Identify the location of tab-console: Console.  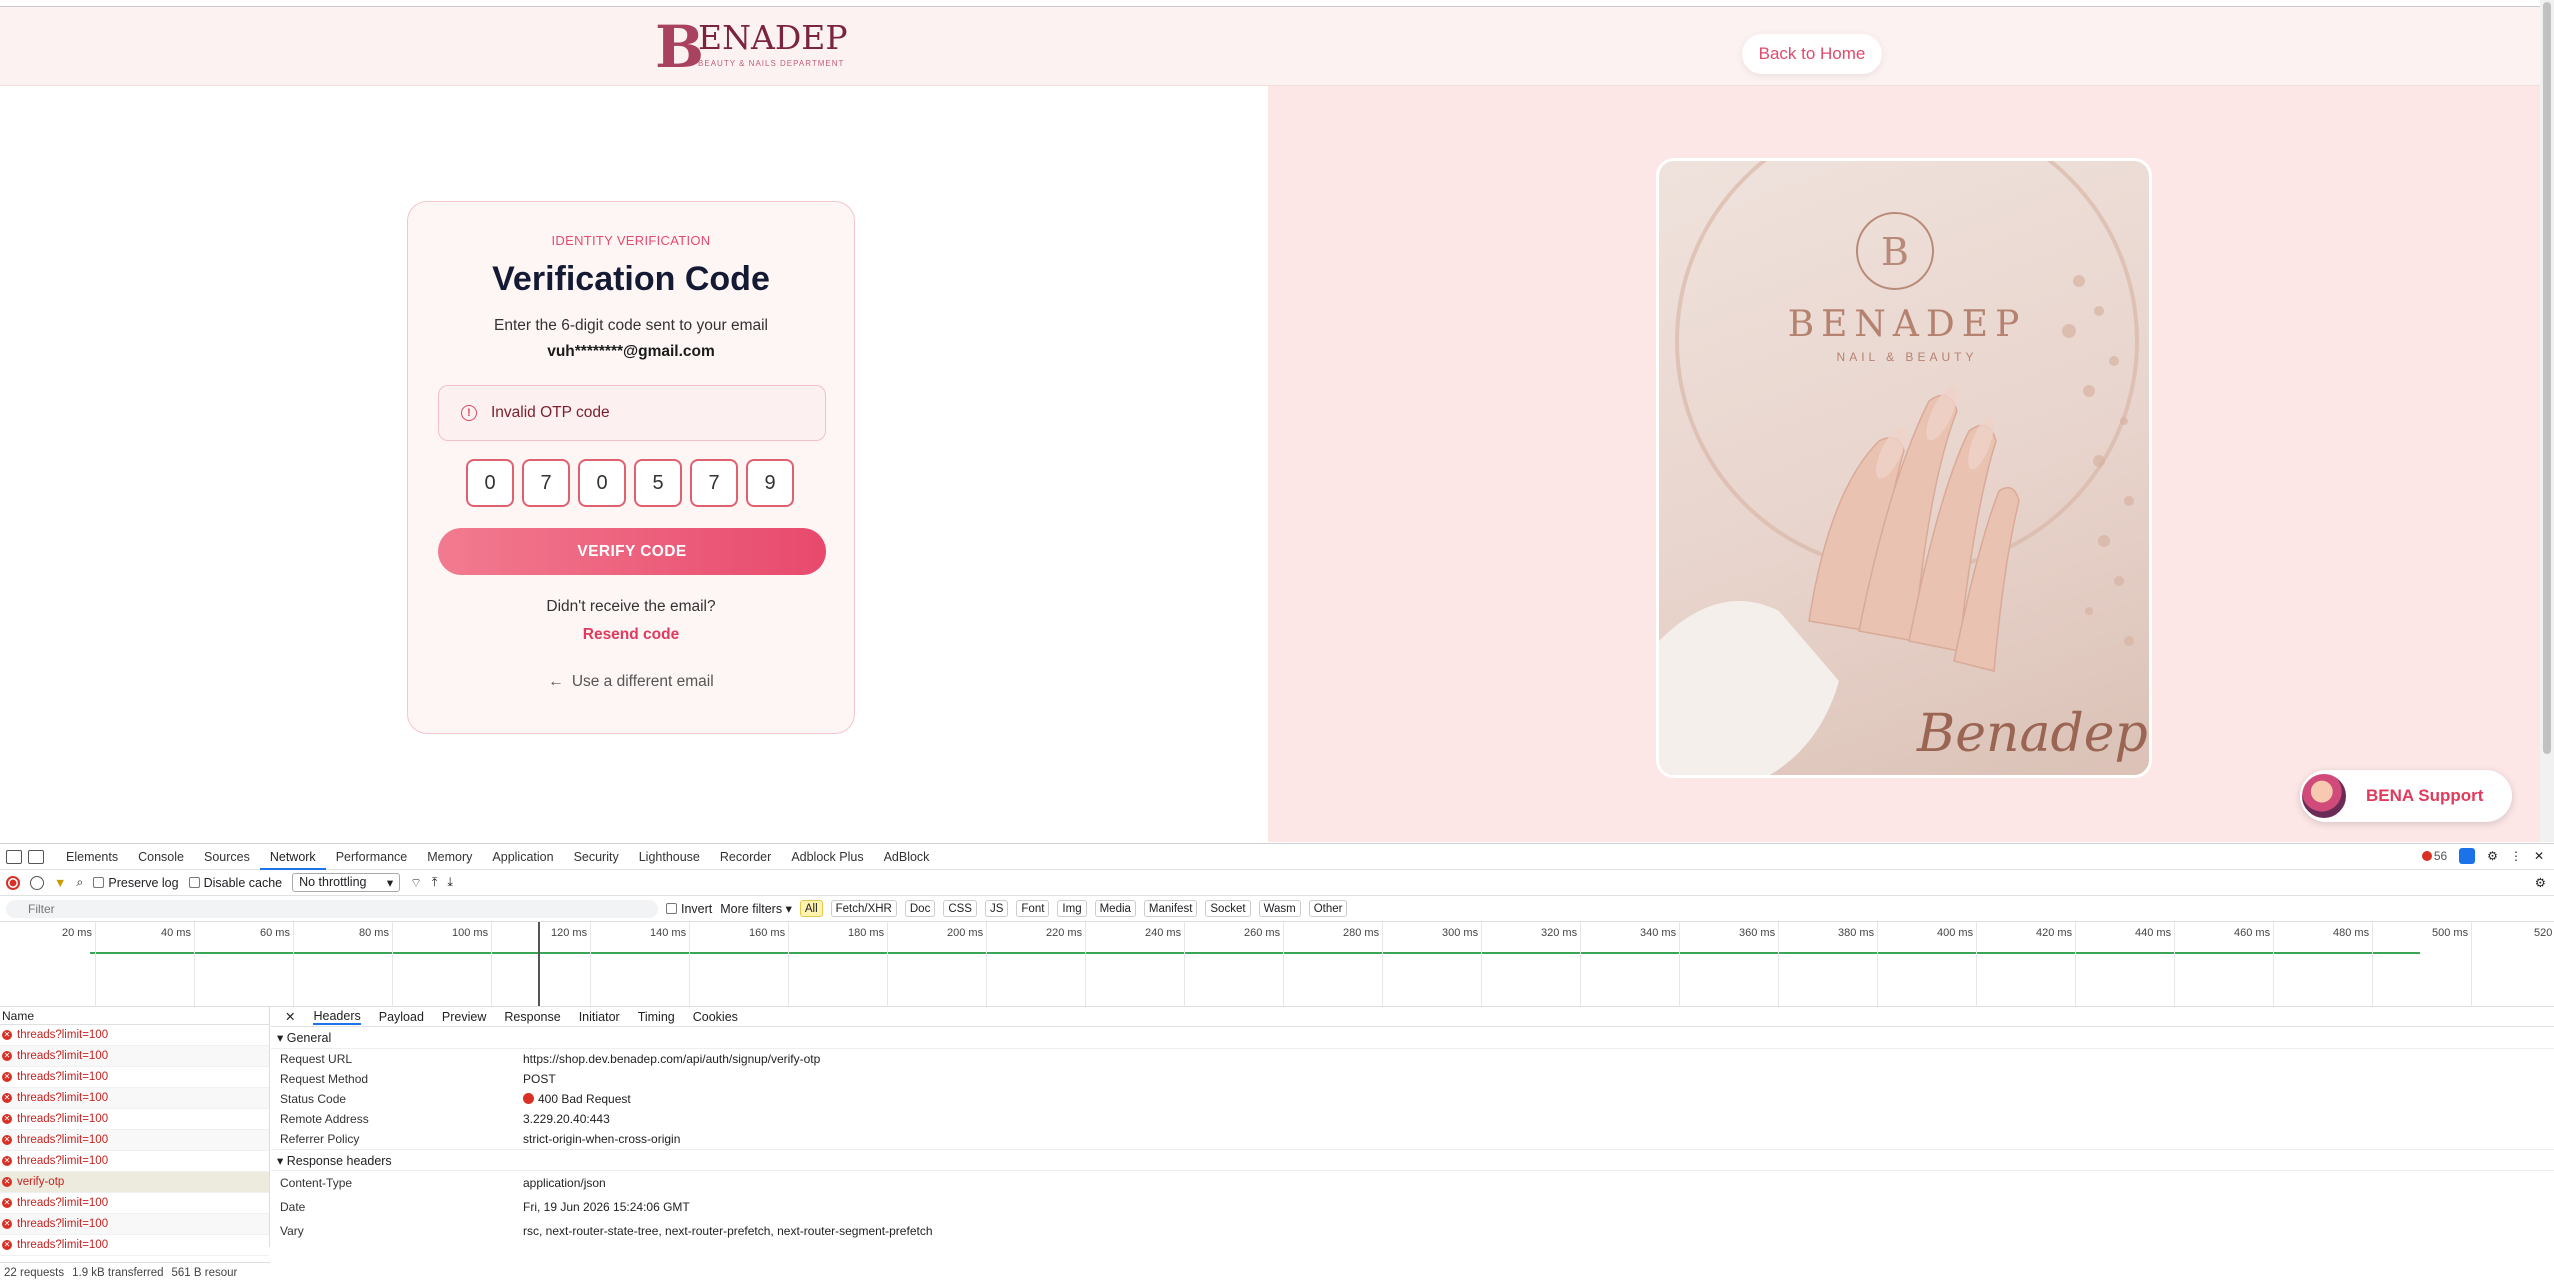
(161, 857).